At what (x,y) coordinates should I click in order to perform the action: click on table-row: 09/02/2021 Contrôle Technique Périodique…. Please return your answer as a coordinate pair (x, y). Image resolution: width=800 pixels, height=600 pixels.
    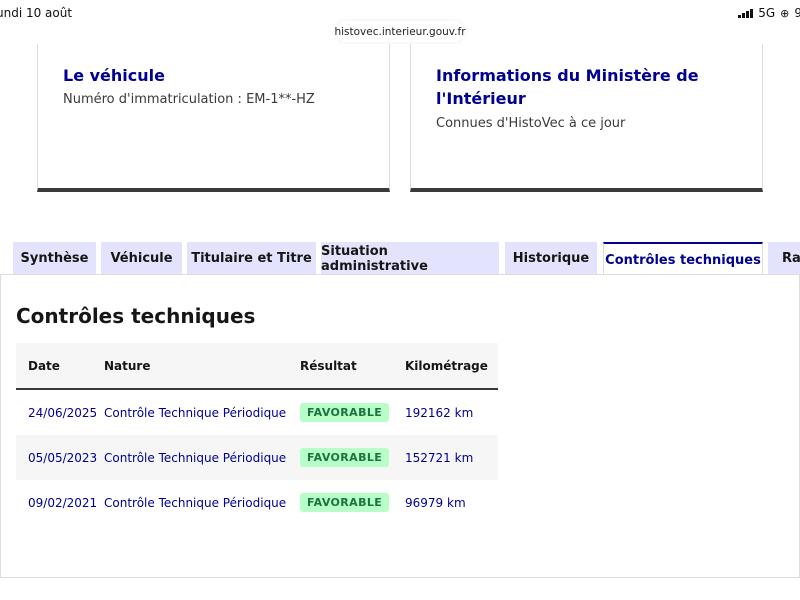
    Looking at the image, I should click on (257, 502).